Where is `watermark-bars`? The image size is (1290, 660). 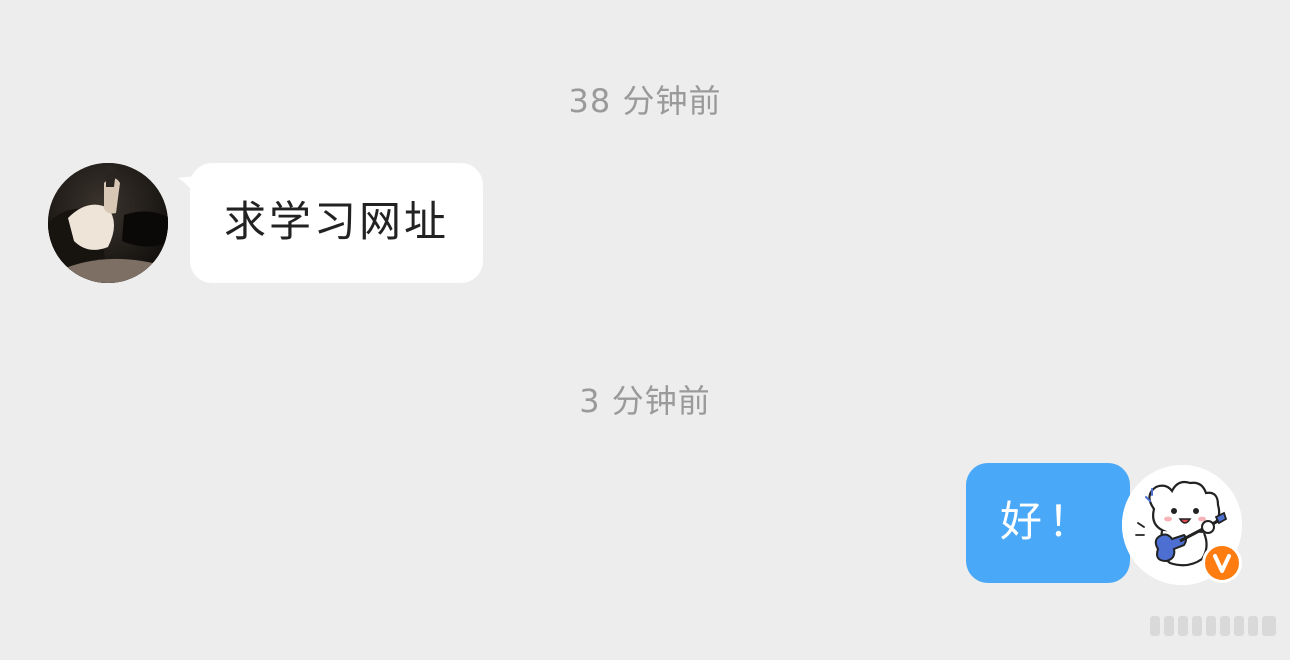 watermark-bars is located at coordinates (1213, 626).